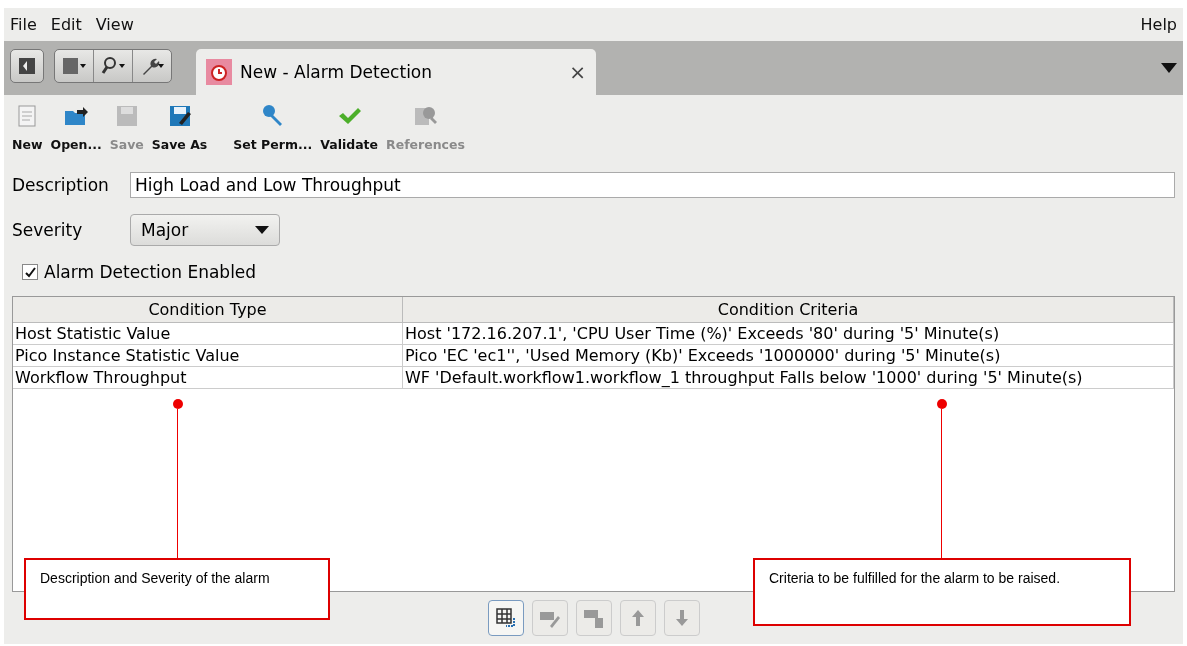  I want to click on menu-item: File, so click(23, 24).